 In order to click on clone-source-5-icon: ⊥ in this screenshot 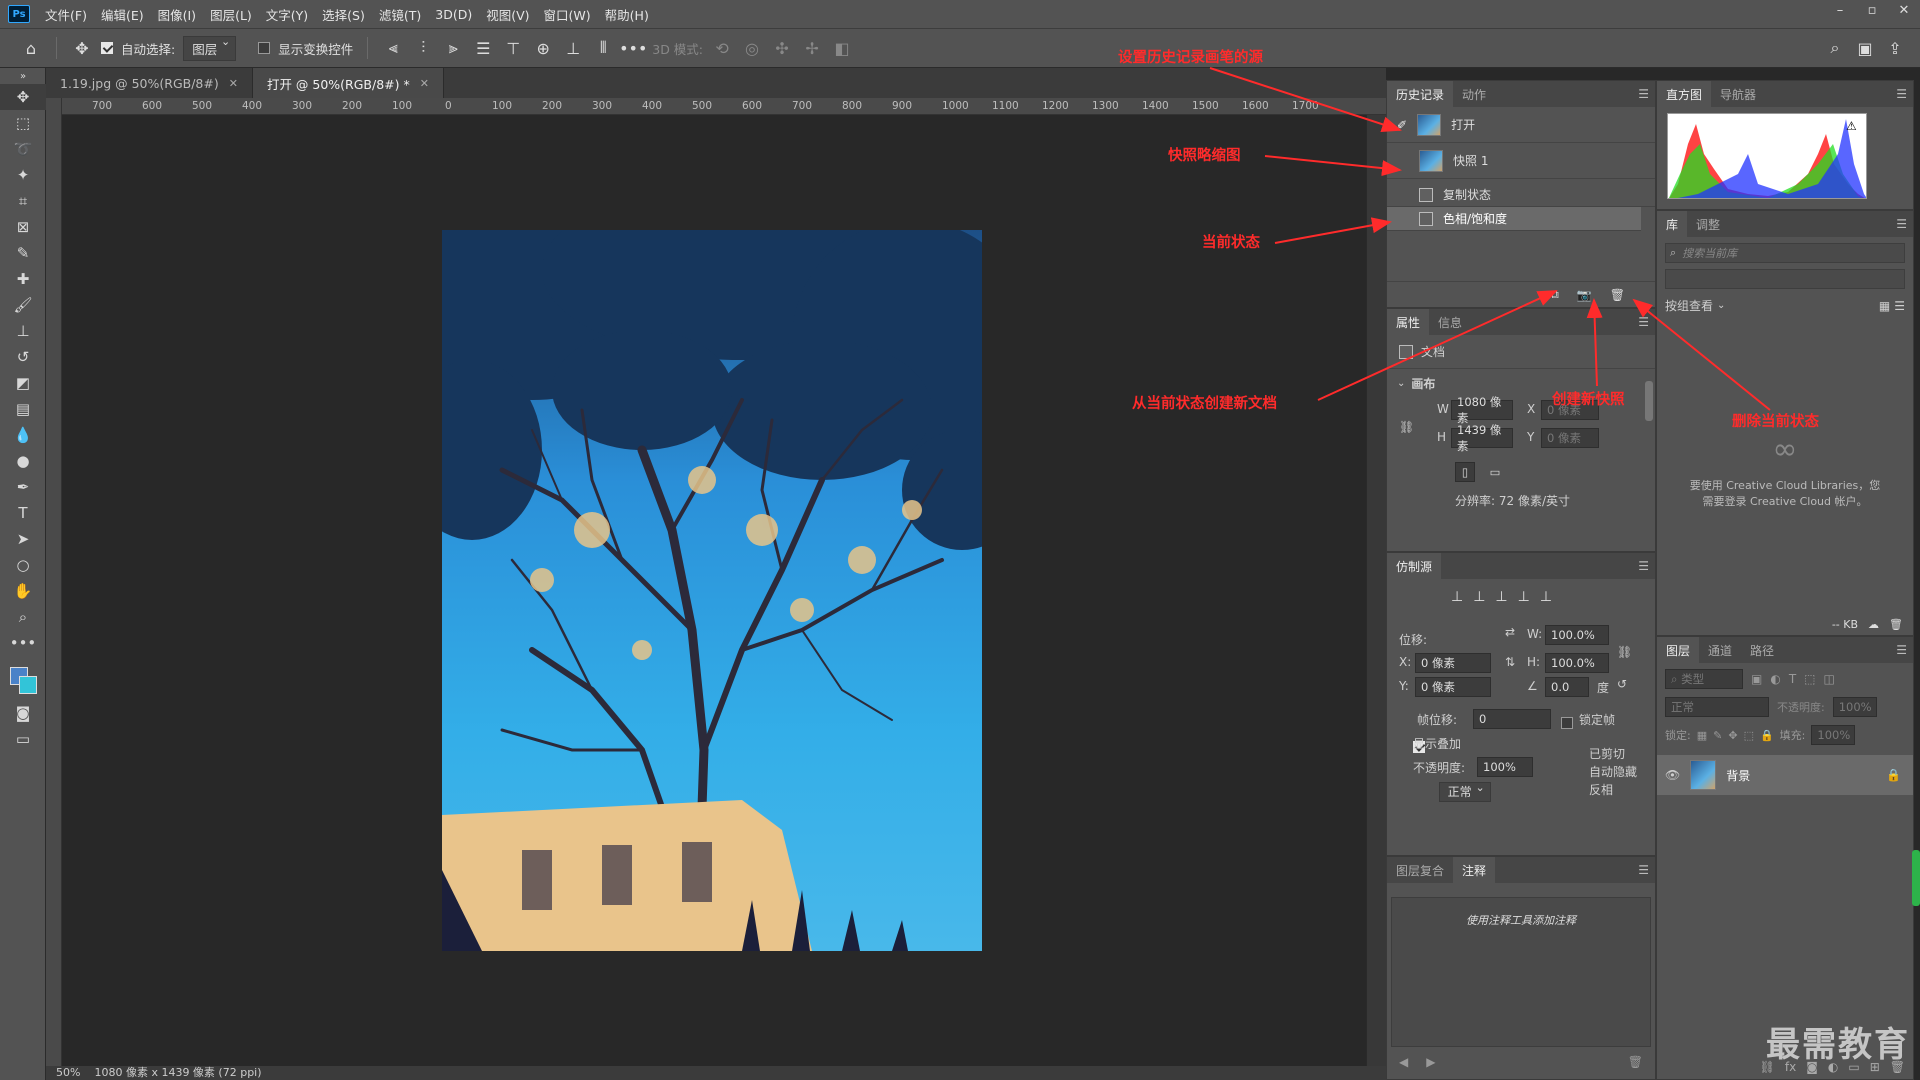, I will do `click(1546, 597)`.